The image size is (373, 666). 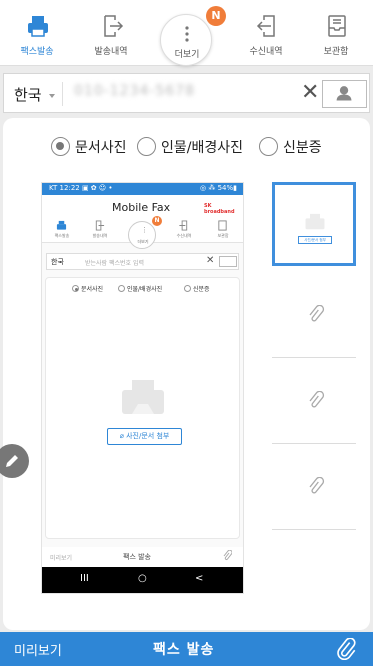 What do you see at coordinates (157, 221) in the screenshot?
I see `guide-badge: N` at bounding box center [157, 221].